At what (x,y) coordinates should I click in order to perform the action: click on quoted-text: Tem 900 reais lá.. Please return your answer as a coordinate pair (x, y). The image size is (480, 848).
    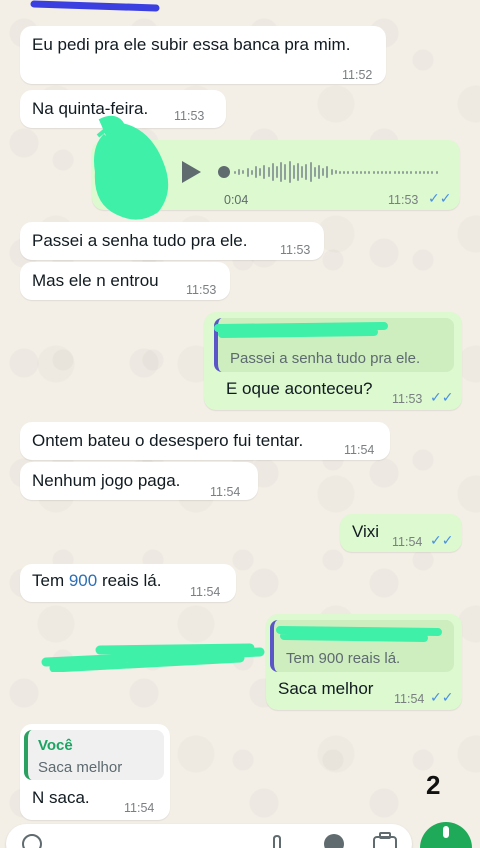
    Looking at the image, I should click on (343, 658).